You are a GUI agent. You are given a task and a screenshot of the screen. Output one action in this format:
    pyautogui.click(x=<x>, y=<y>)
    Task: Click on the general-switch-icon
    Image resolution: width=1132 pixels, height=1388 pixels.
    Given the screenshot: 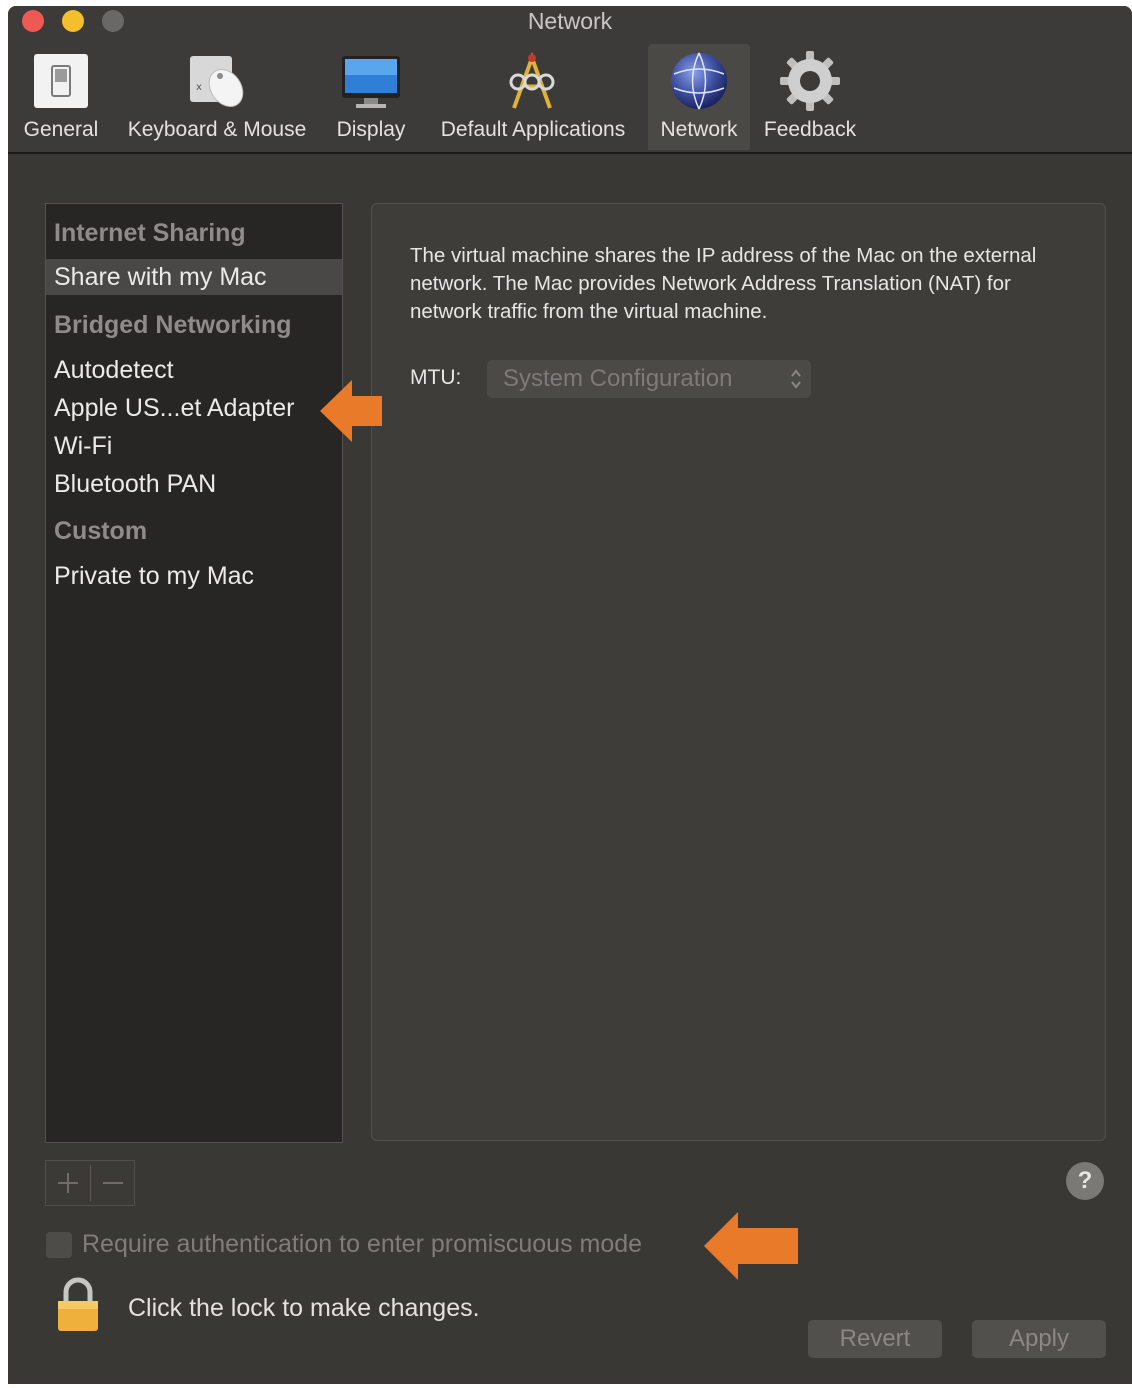 What is the action you would take?
    pyautogui.click(x=61, y=81)
    